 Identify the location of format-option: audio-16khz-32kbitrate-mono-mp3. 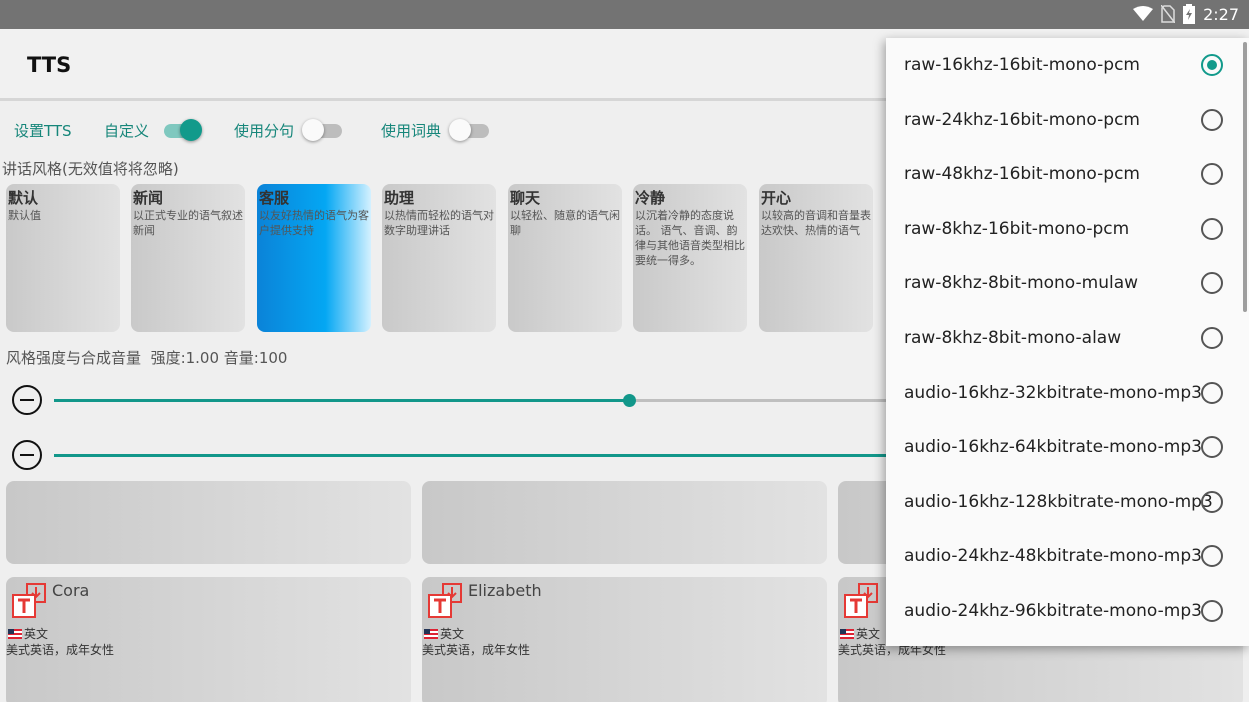
(1067, 393).